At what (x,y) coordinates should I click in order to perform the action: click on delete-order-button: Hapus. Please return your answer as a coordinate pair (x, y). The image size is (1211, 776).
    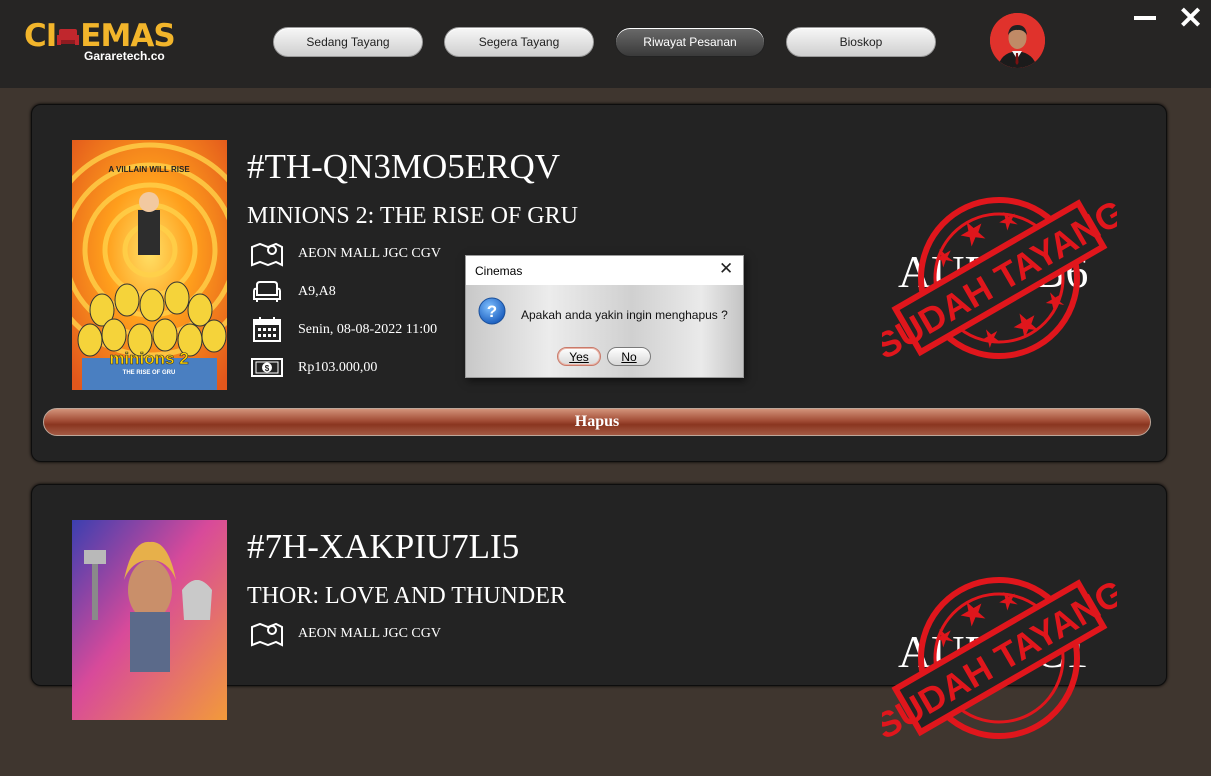
    Looking at the image, I should click on (597, 422).